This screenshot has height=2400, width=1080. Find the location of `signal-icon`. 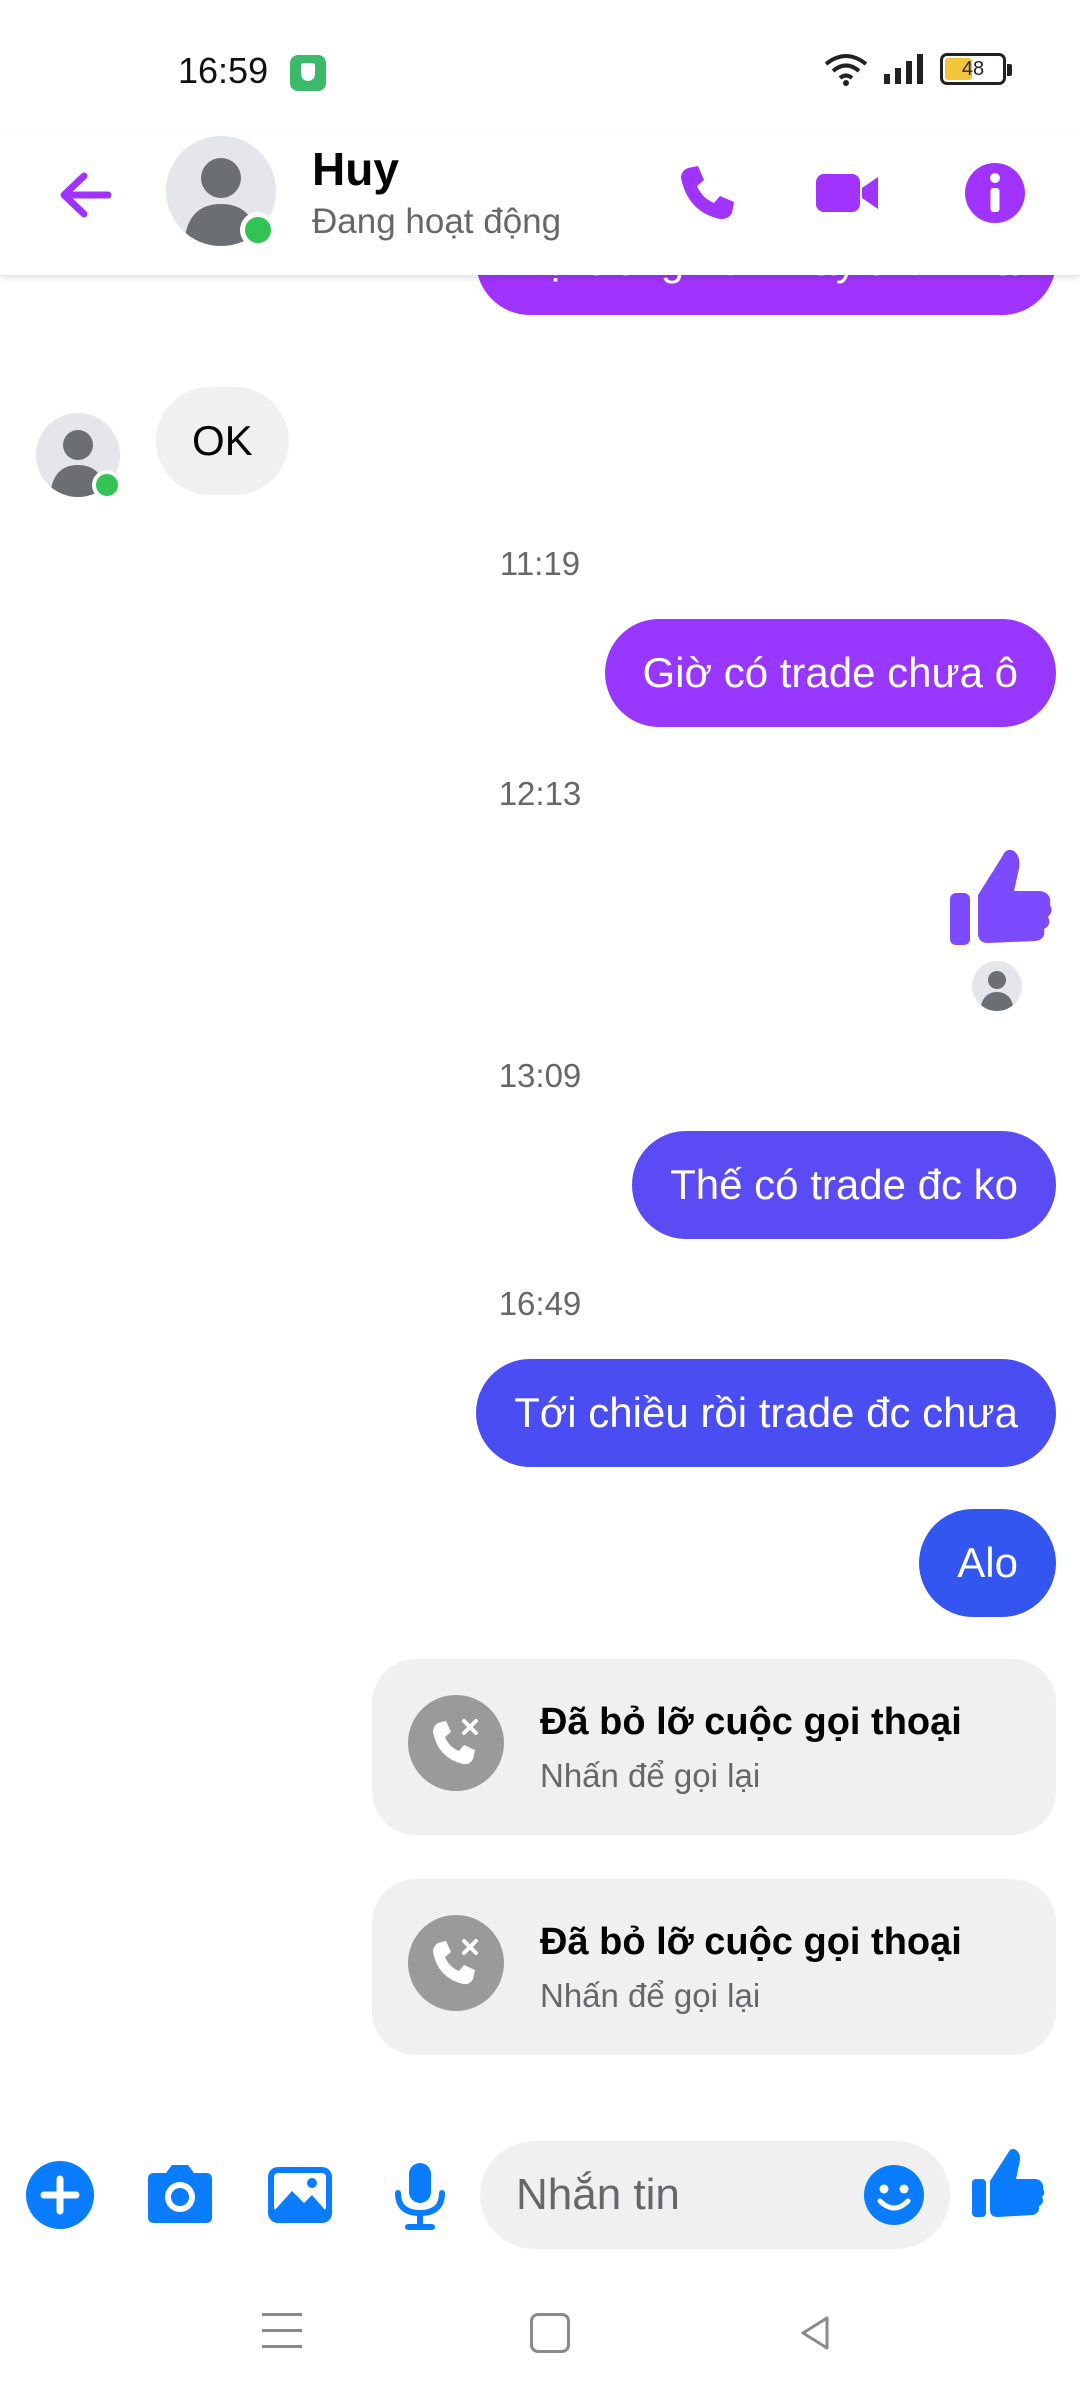

signal-icon is located at coordinates (903, 69).